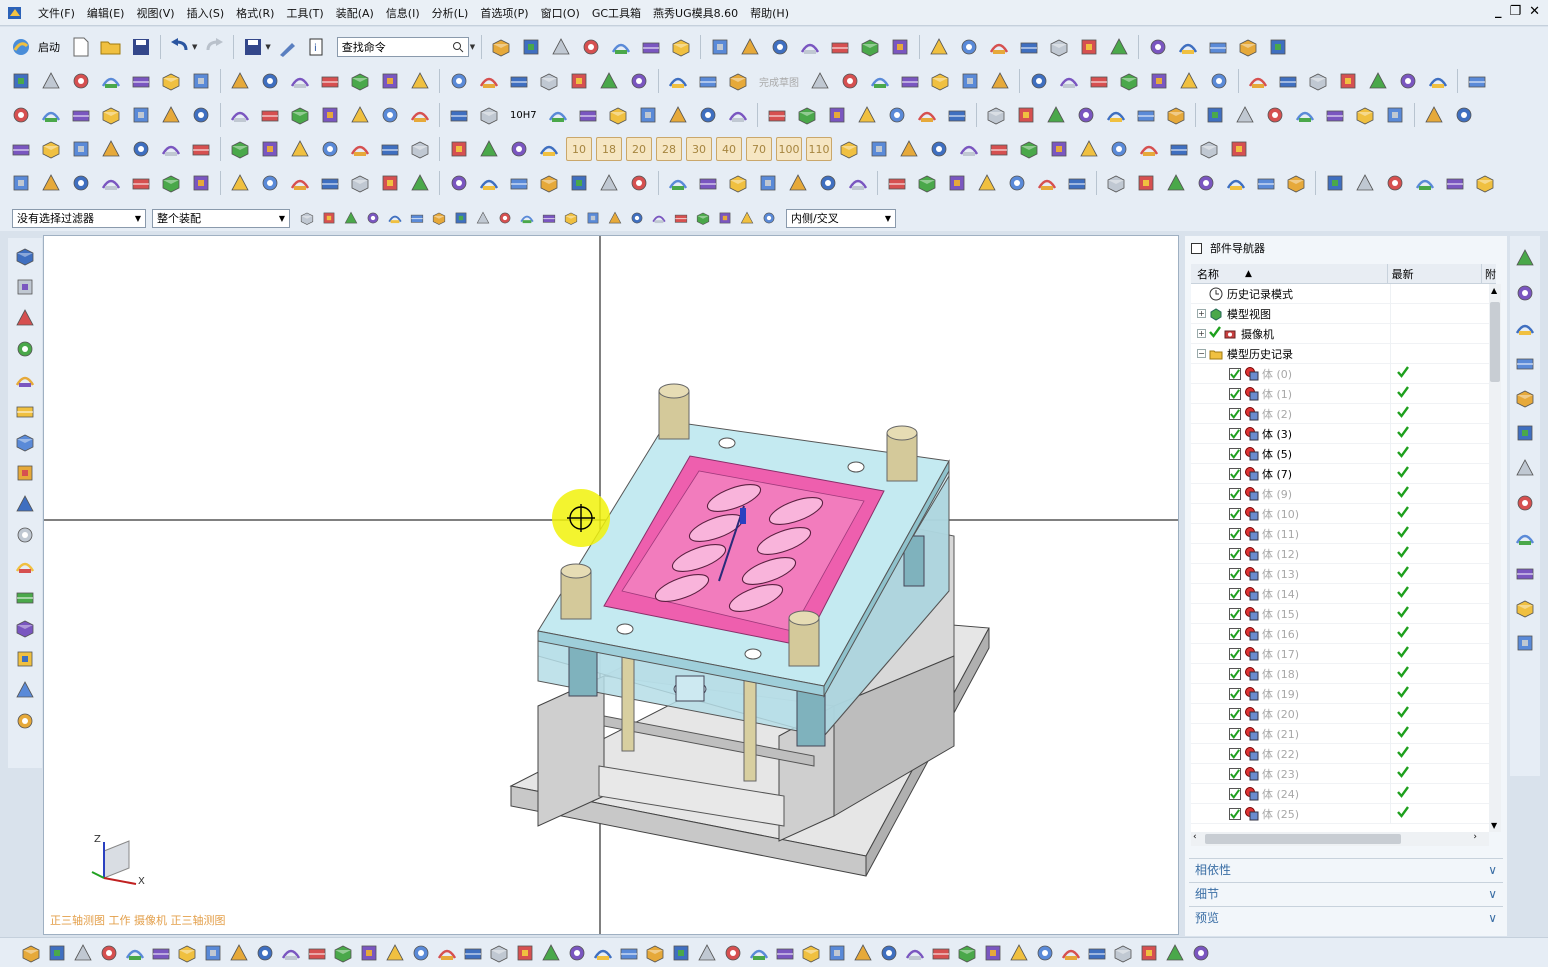  I want to click on system-materials-icon, so click(1525, 573).